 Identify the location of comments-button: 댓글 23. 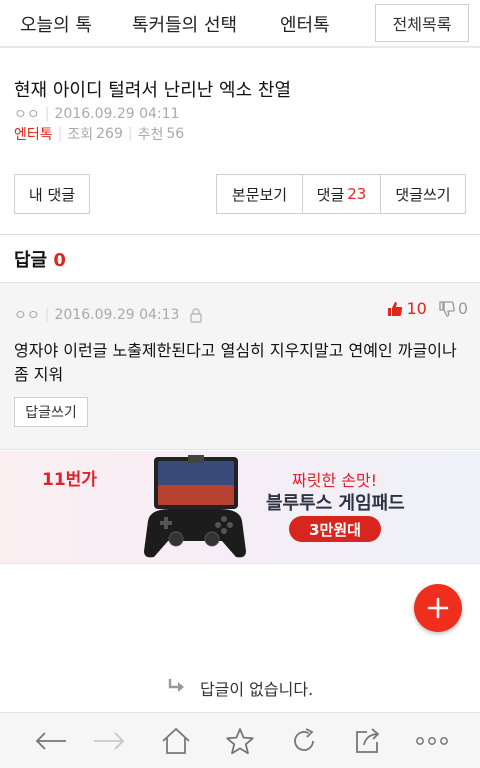
(342, 194).